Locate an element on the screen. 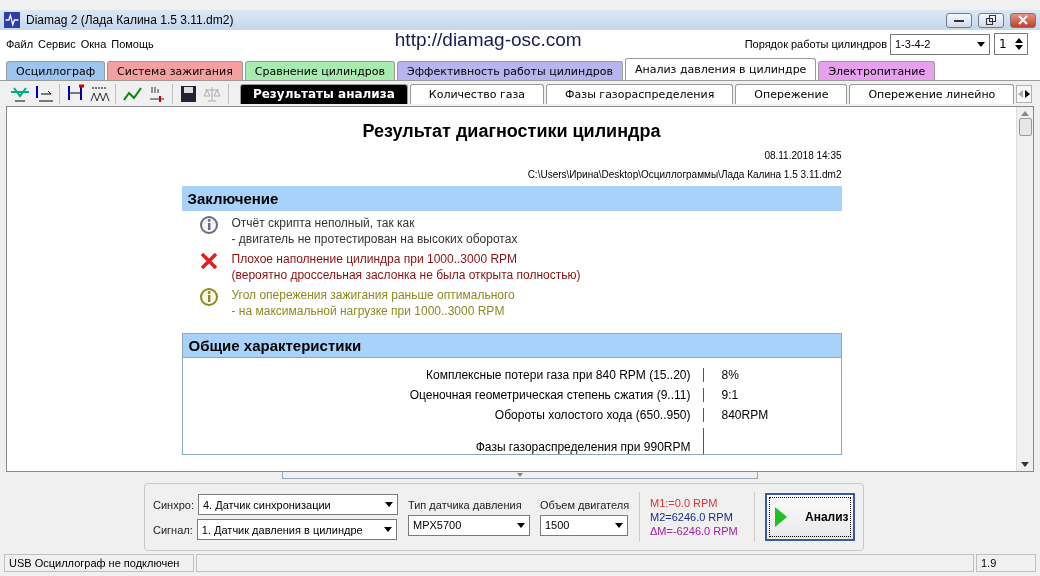  analyze-button: Анализ is located at coordinates (810, 517).